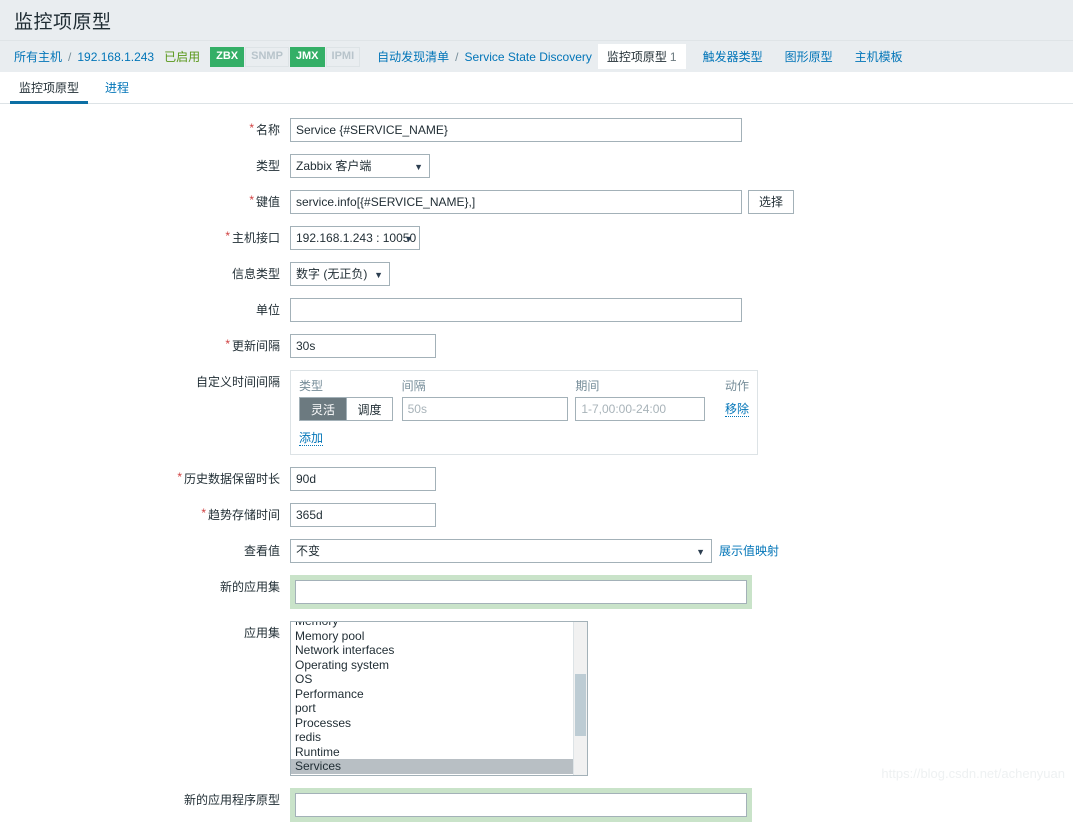 This screenshot has height=822, width=1073. Describe the element at coordinates (307, 56) in the screenshot. I see `interface-badge-jmx: JMX` at that location.